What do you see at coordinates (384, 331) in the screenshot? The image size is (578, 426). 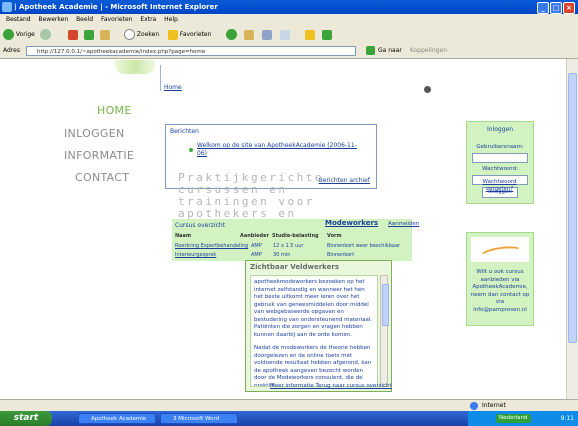 I see `popup-scrollbar` at bounding box center [384, 331].